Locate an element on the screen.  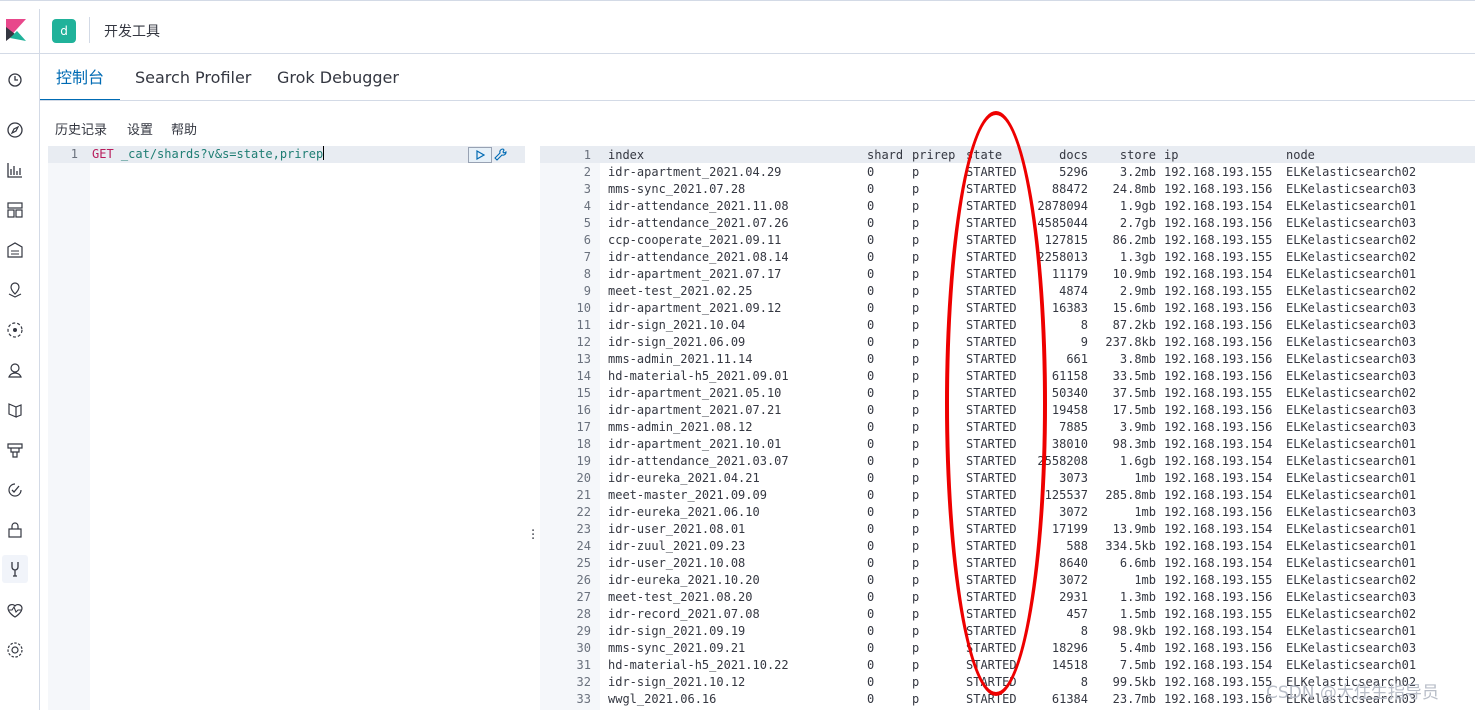
cell-store: 98.3mb is located at coordinates (1134, 444).